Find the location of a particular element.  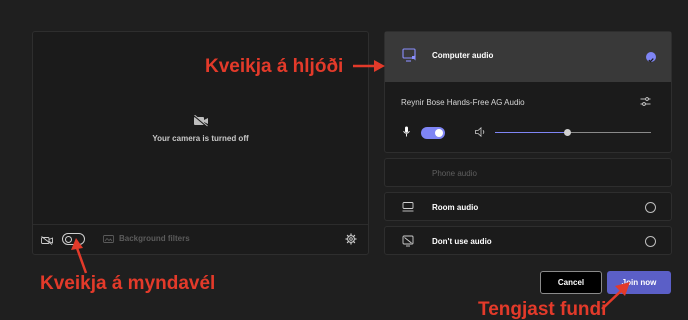

background-filters-button: Background filters is located at coordinates (154, 238).